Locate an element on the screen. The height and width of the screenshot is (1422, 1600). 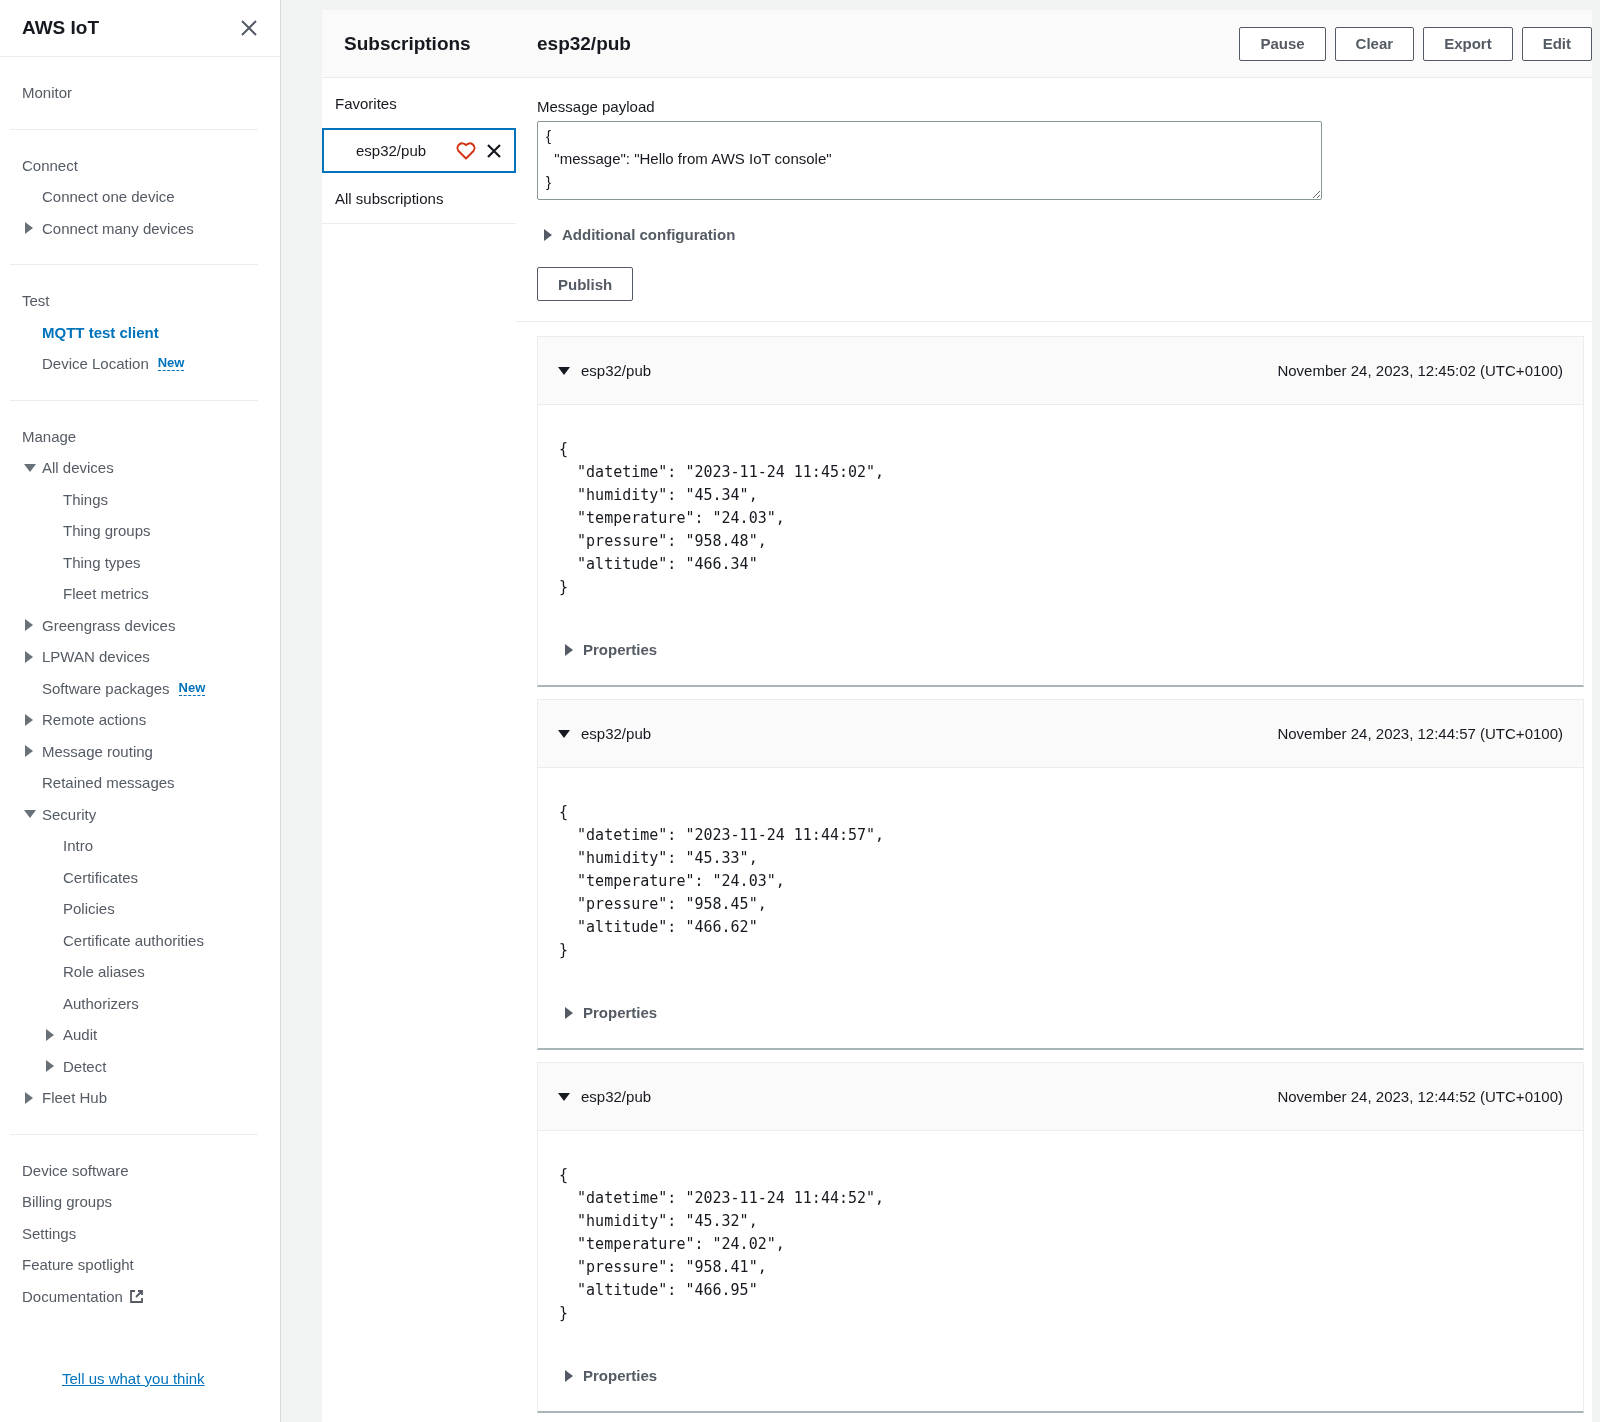
nav-link: Feature spotlight is located at coordinates (78, 1265).